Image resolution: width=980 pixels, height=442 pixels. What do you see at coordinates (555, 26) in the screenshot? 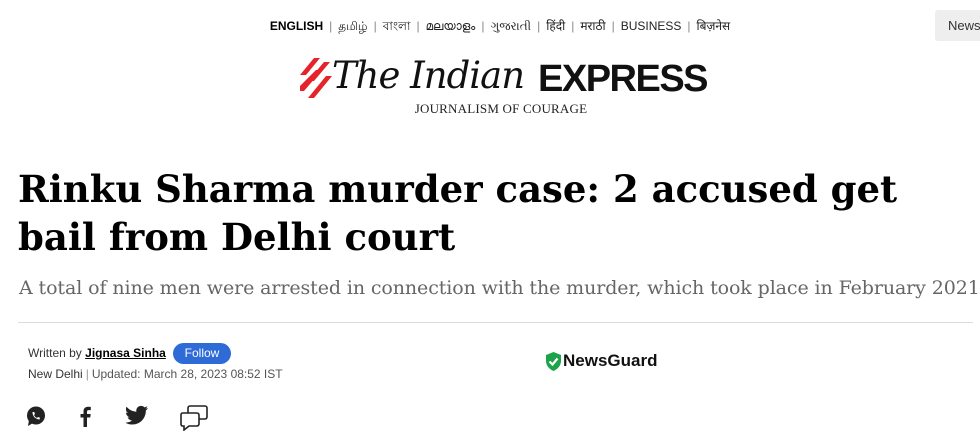
I see `lang-hindi: हिंदी` at bounding box center [555, 26].